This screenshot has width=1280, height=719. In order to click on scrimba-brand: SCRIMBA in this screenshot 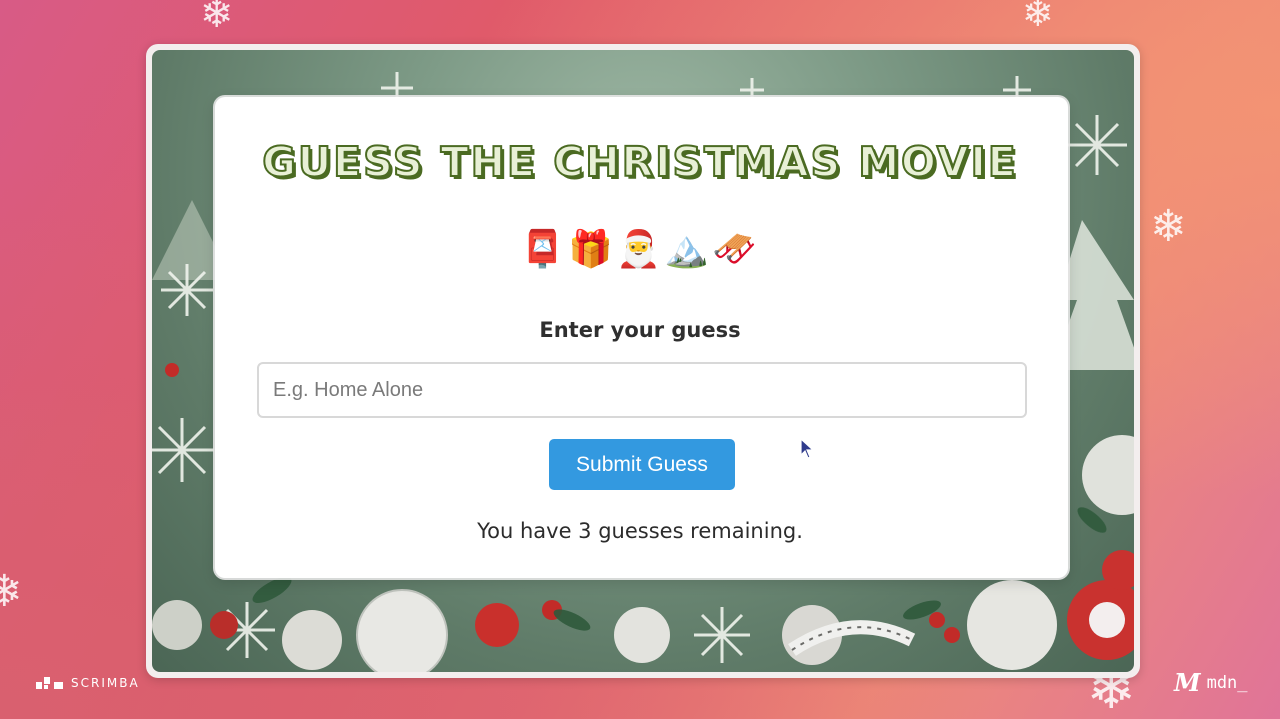, I will do `click(88, 683)`.